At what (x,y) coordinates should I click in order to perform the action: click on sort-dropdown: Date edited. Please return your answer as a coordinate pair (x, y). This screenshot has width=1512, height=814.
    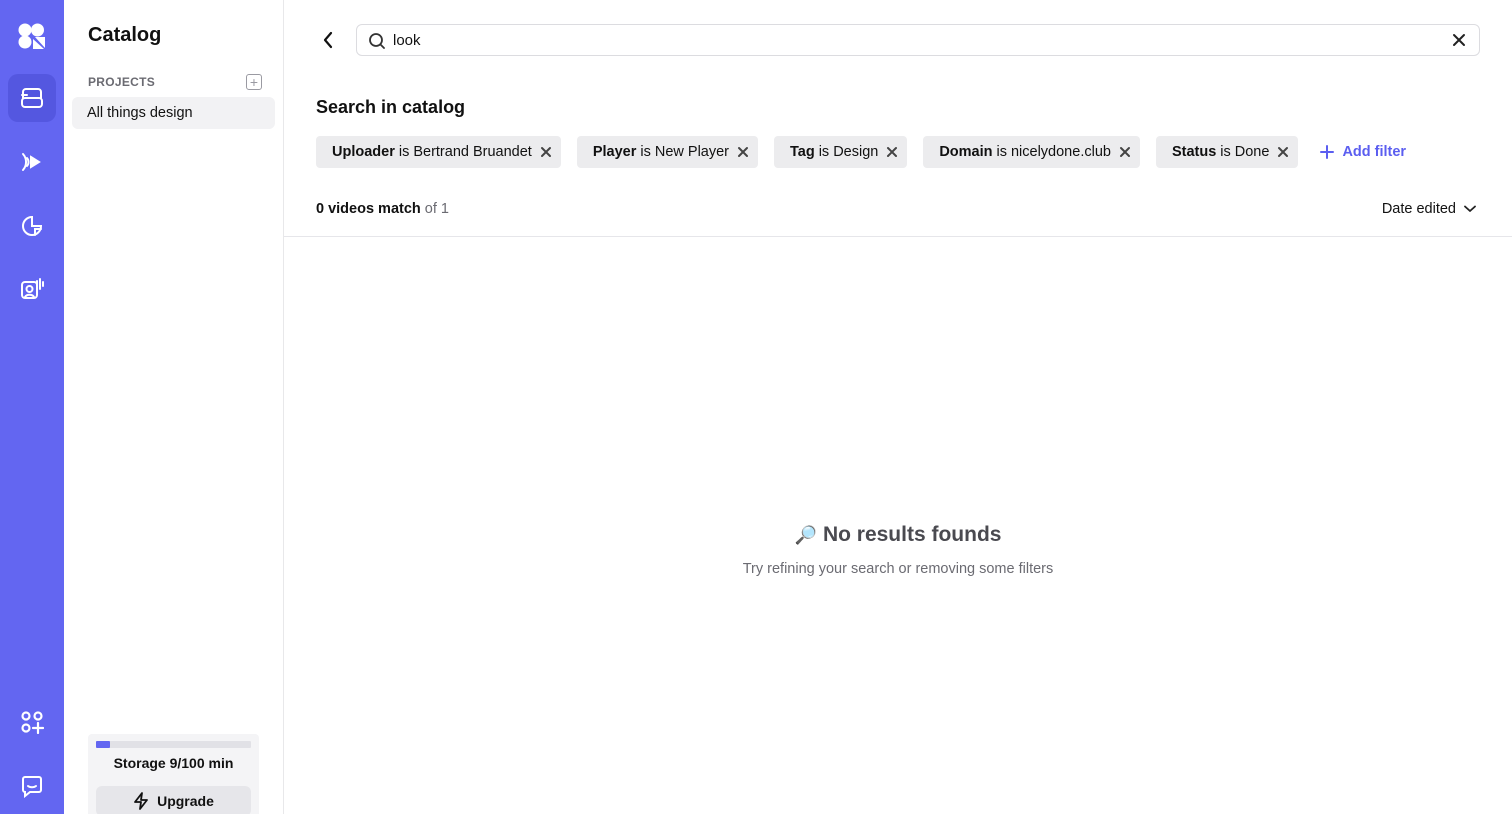
    Looking at the image, I should click on (1429, 209).